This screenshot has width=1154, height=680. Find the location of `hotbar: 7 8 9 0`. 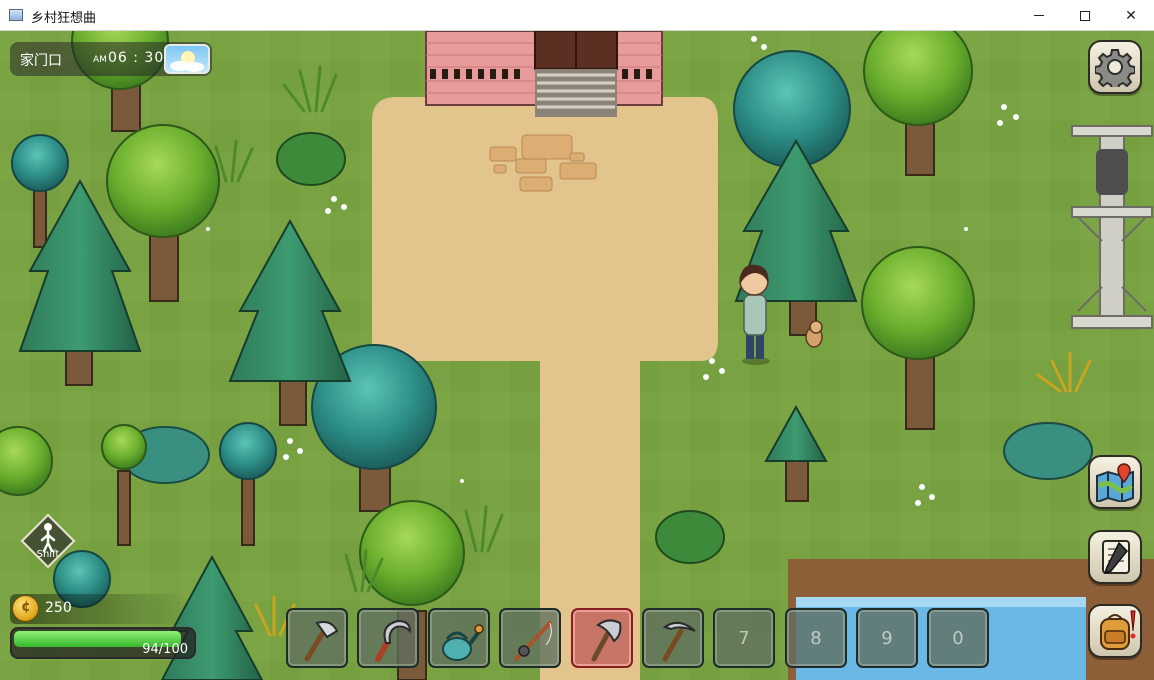

hotbar: 7 8 9 0 is located at coordinates (639, 639).